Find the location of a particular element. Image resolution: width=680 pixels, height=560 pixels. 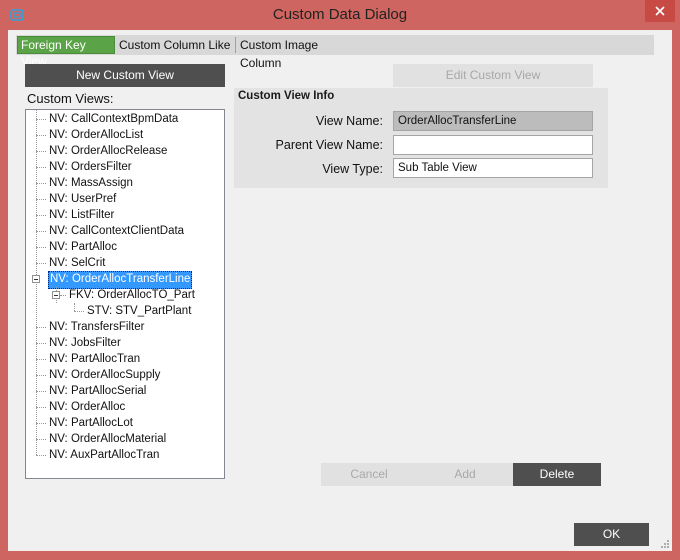

ok-button: OK is located at coordinates (611, 534).